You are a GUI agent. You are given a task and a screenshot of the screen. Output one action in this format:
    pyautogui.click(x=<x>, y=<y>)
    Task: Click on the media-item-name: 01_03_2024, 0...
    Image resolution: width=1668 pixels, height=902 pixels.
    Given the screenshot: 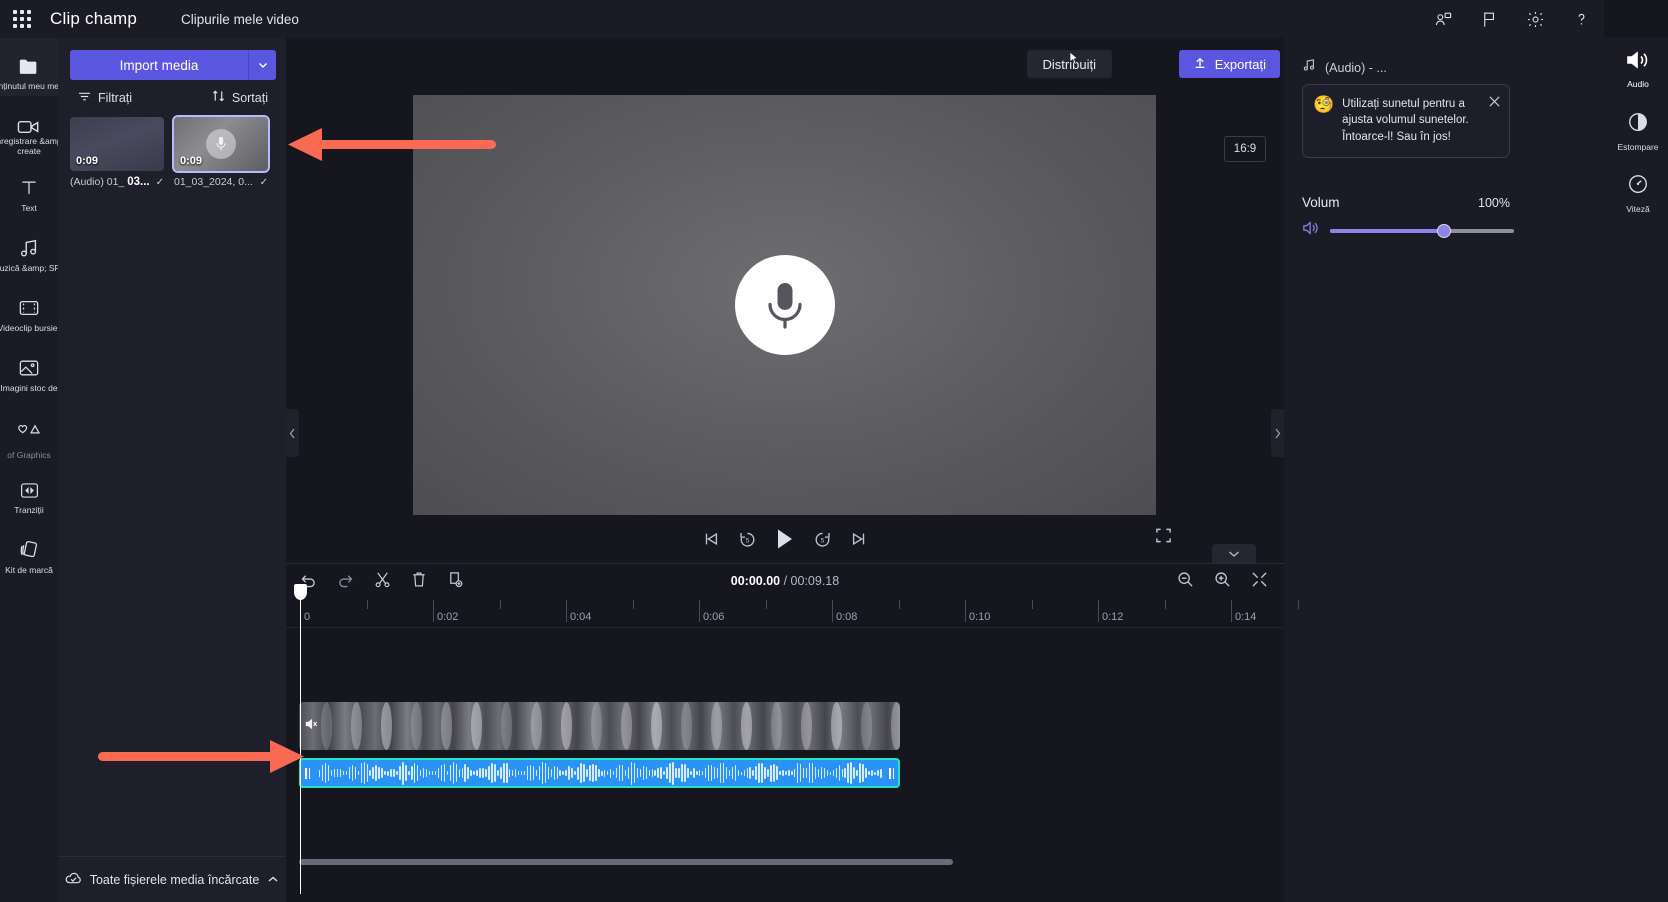 What is the action you would take?
    pyautogui.click(x=213, y=182)
    